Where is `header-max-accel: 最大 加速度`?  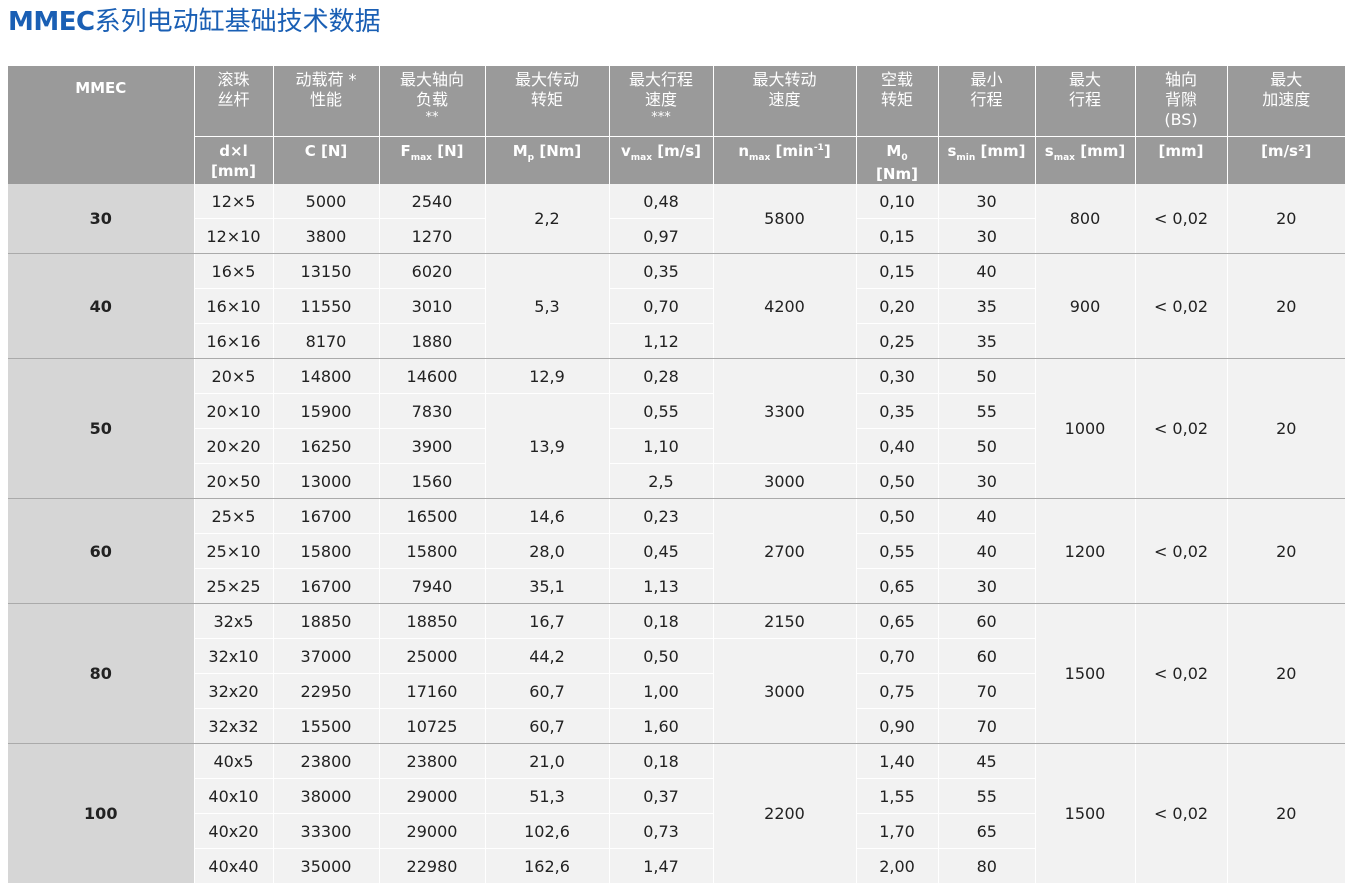
header-max-accel: 最大 加速度 is located at coordinates (1286, 101).